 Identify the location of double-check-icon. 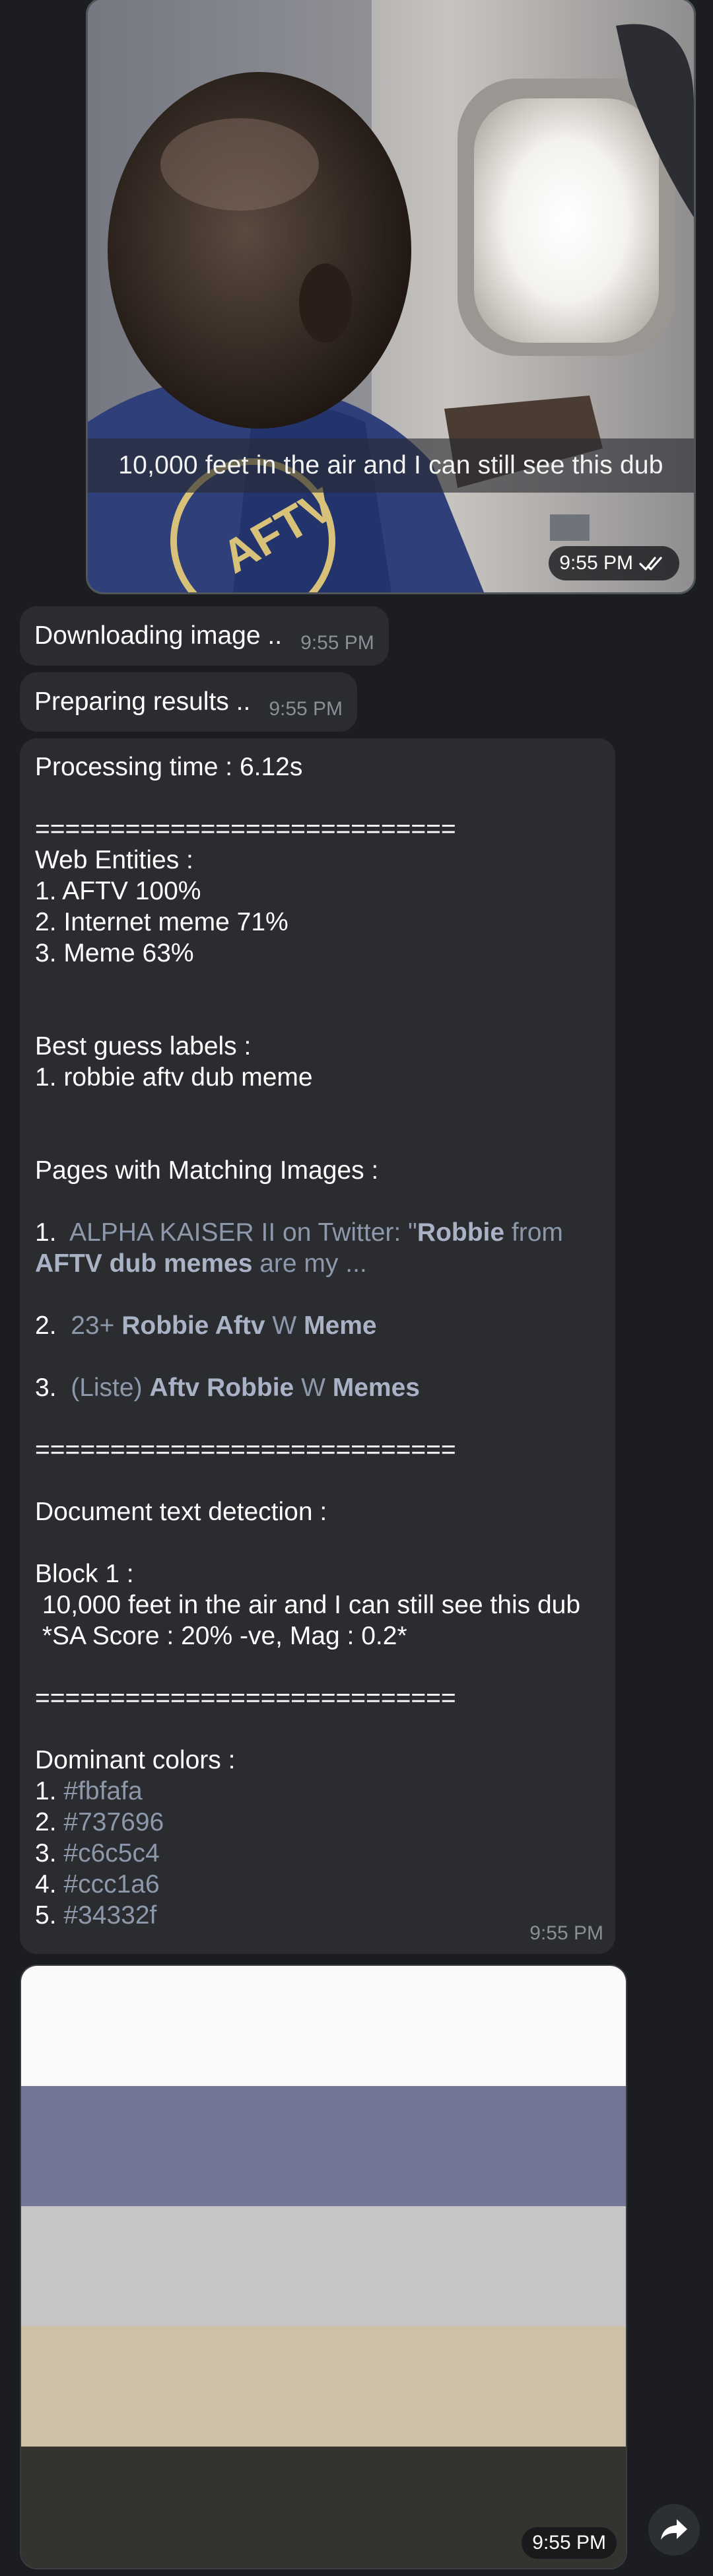
(650, 564).